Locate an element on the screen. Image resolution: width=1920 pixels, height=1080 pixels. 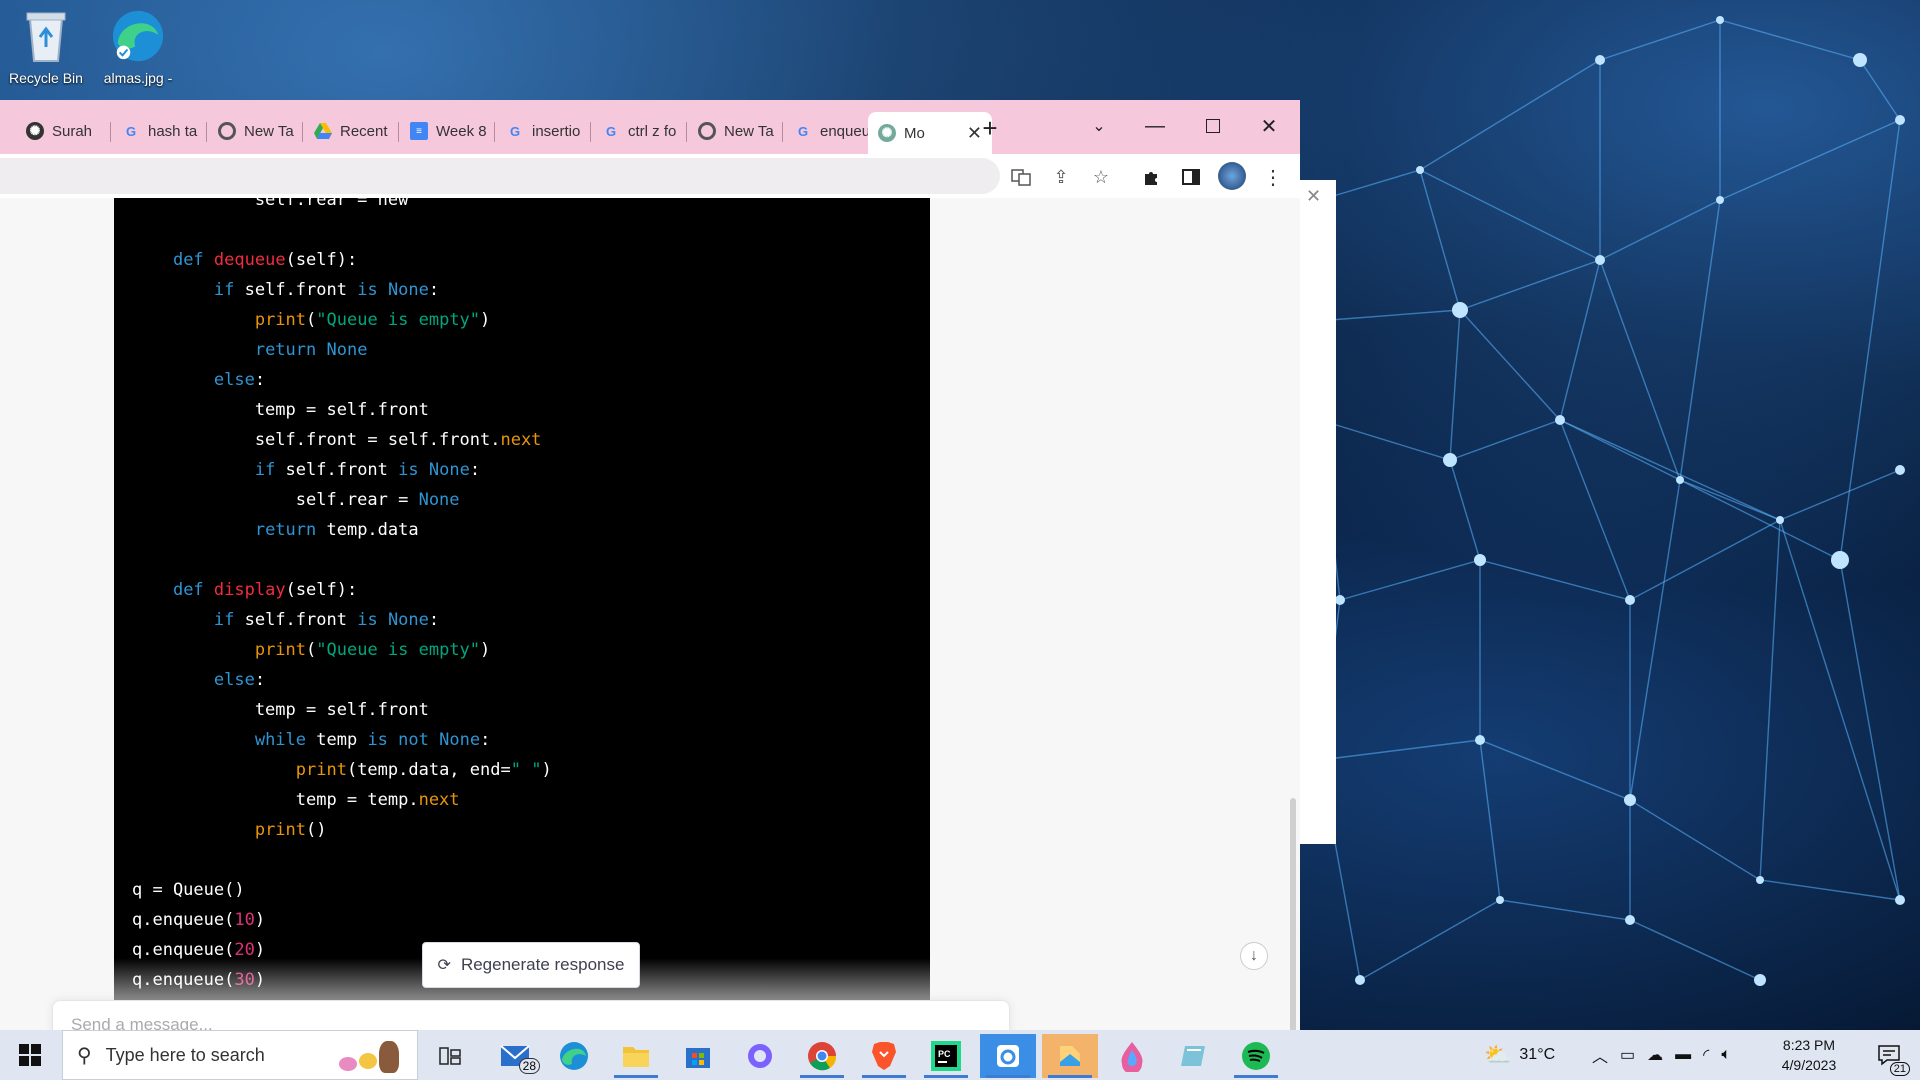
code-line: print(temp.data, end=" ") is located at coordinates (423, 770).